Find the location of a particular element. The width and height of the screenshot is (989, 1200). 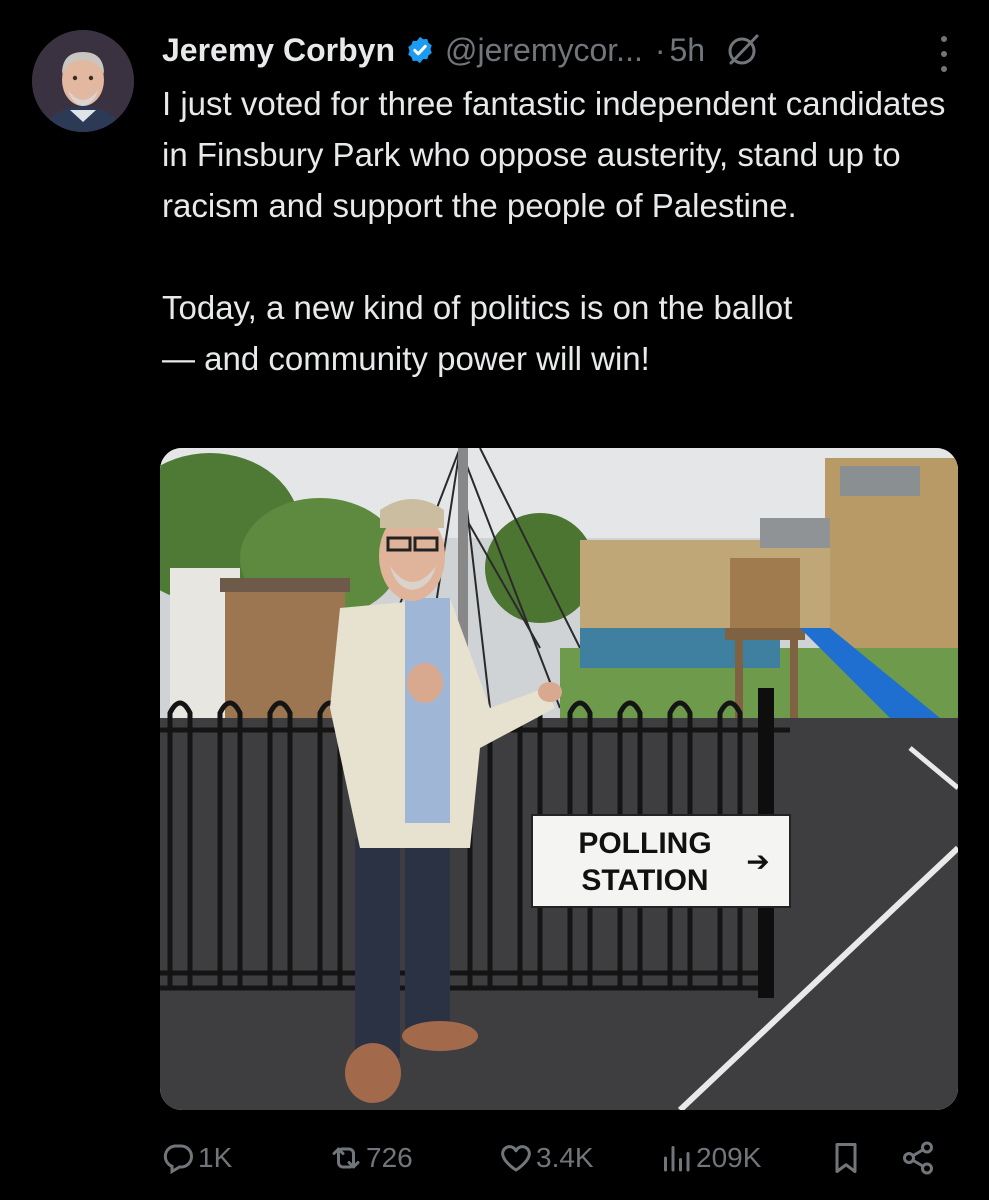

grok-icon is located at coordinates (743, 50).